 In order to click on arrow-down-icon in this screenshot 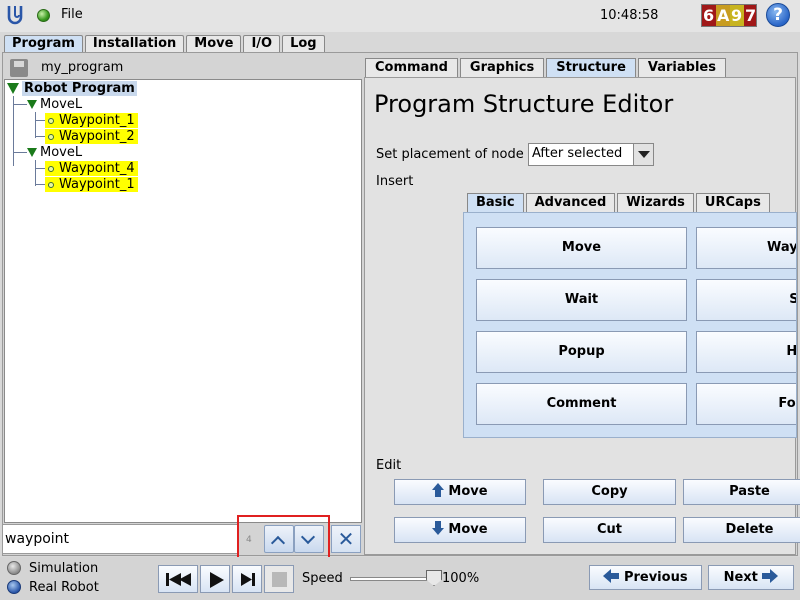, I will do `click(438, 528)`.